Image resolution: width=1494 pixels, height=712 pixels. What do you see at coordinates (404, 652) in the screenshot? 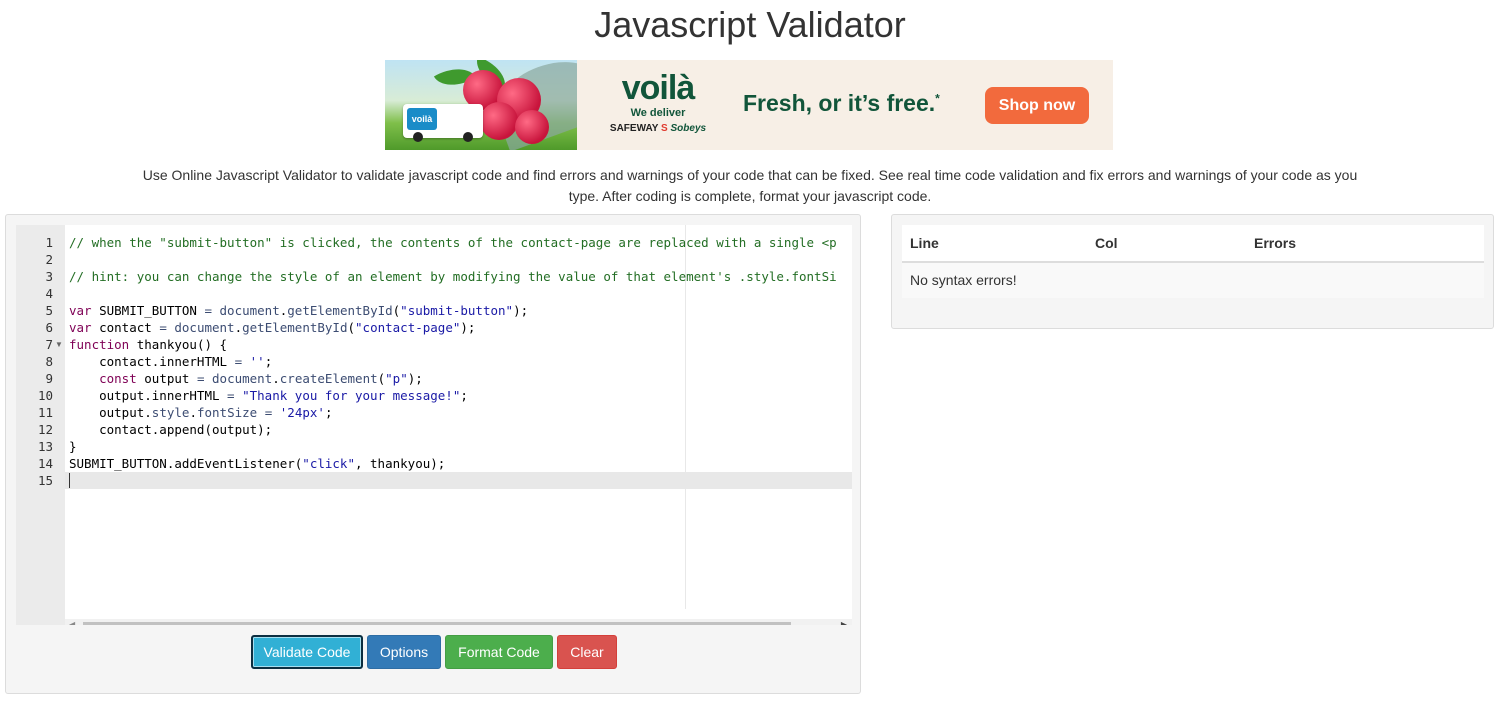
I see `options-button: Options` at bounding box center [404, 652].